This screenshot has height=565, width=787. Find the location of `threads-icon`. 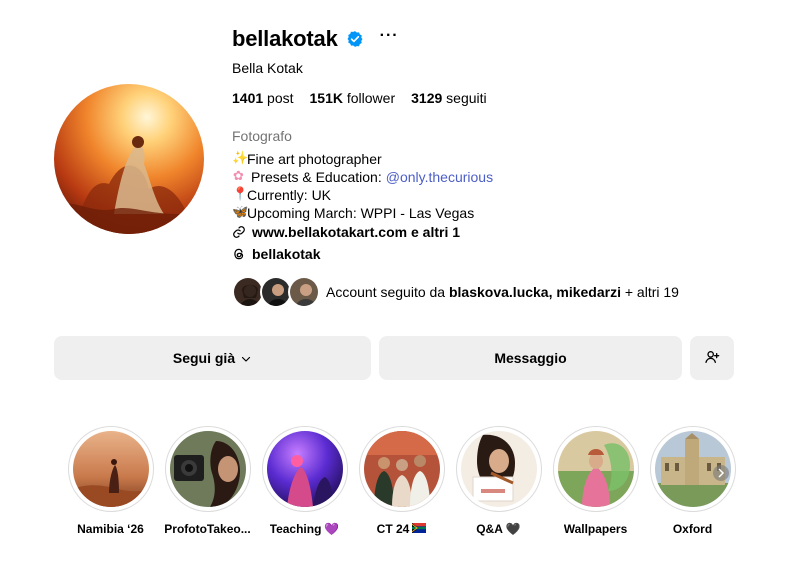

threads-icon is located at coordinates (239, 254).